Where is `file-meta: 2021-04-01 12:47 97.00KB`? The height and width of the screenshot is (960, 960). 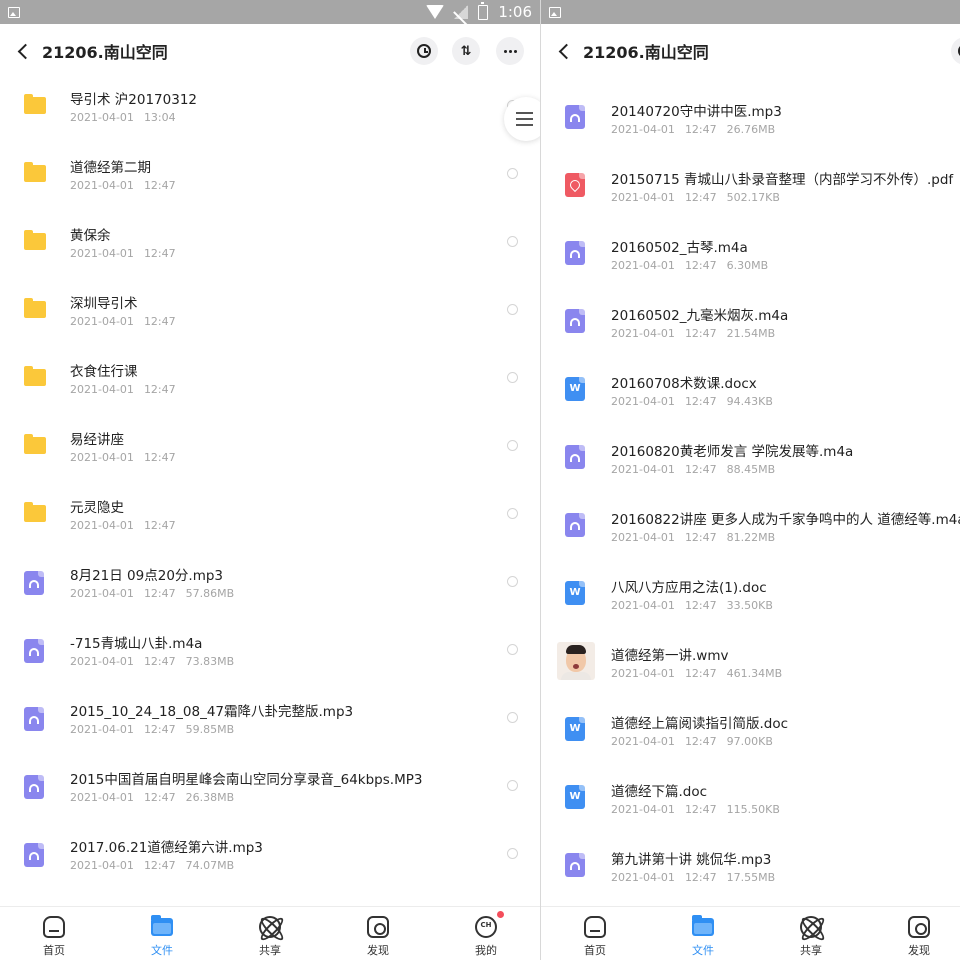 file-meta: 2021-04-01 12:47 97.00KB is located at coordinates (692, 741).